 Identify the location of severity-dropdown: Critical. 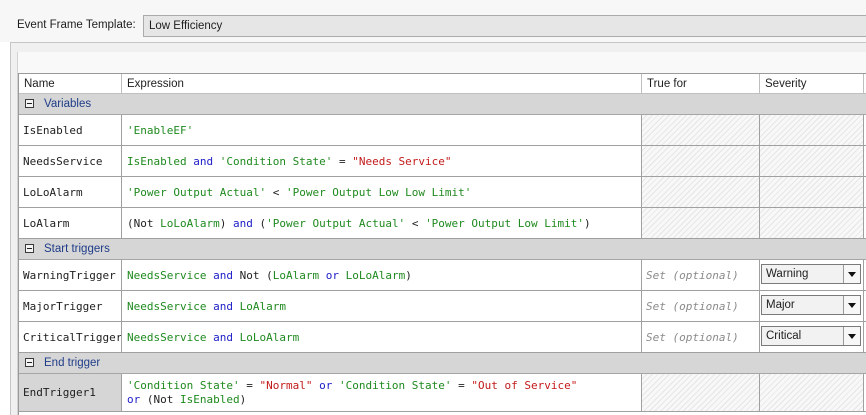
(811, 336).